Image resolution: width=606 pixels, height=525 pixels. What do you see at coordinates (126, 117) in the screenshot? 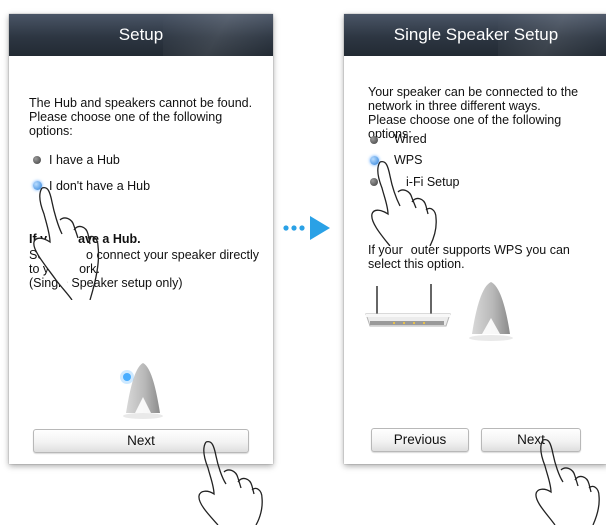
I see `instruction-line: Please choose one of the following` at bounding box center [126, 117].